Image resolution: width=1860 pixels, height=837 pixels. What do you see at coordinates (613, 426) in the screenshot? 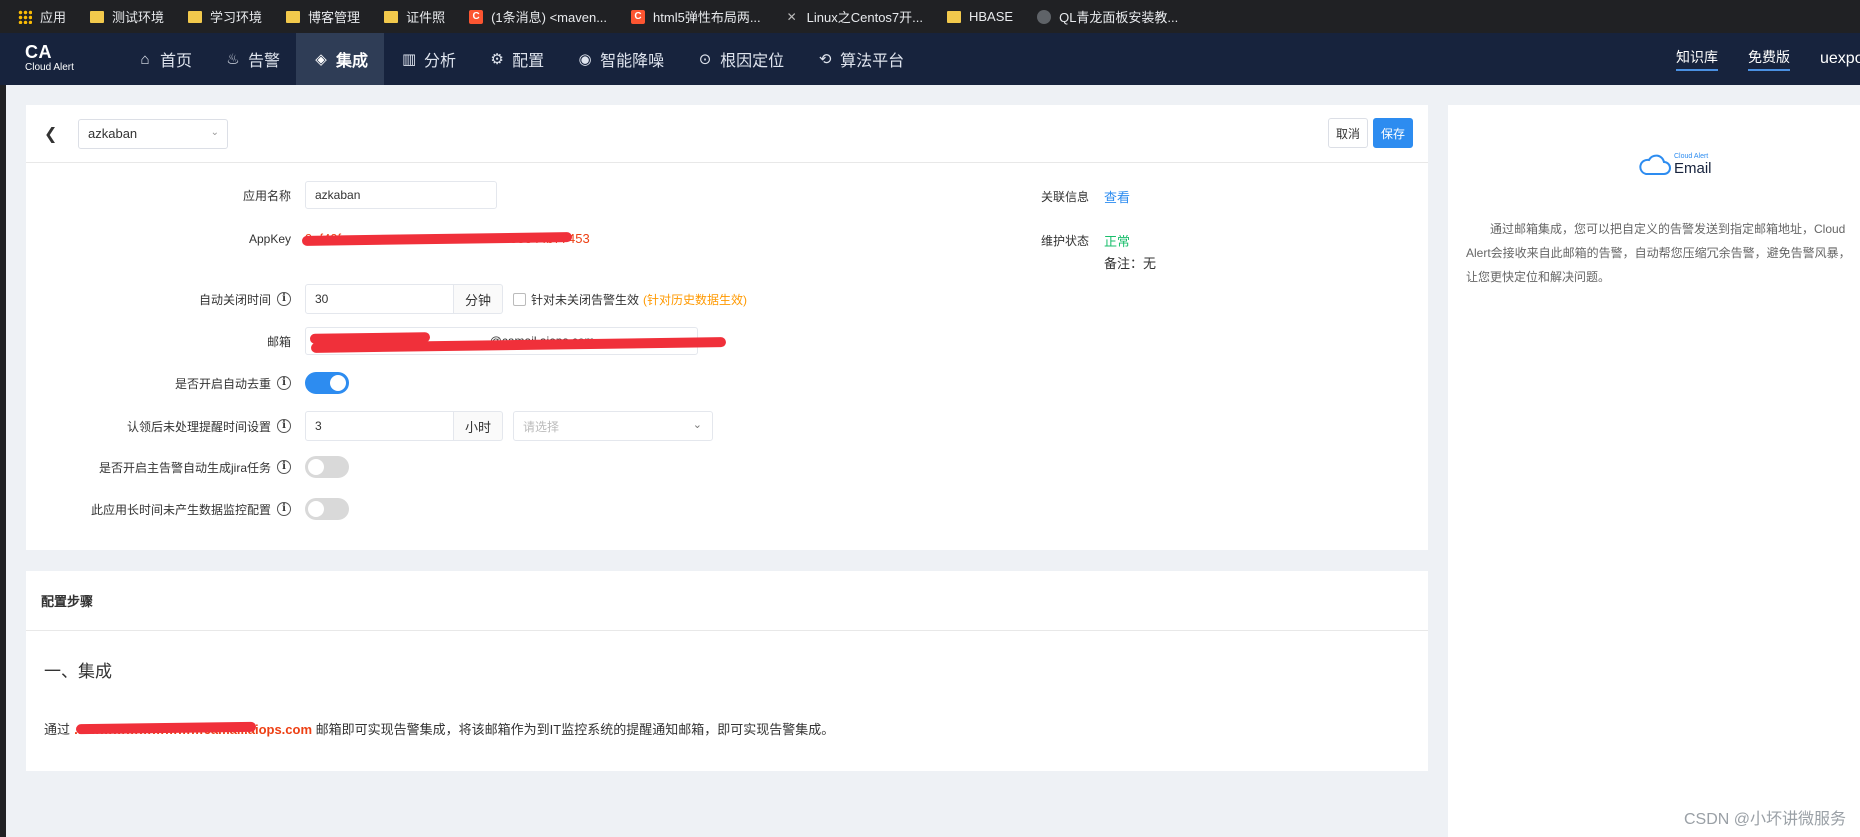
I see `remind-select: 请选择 ⌄` at bounding box center [613, 426].